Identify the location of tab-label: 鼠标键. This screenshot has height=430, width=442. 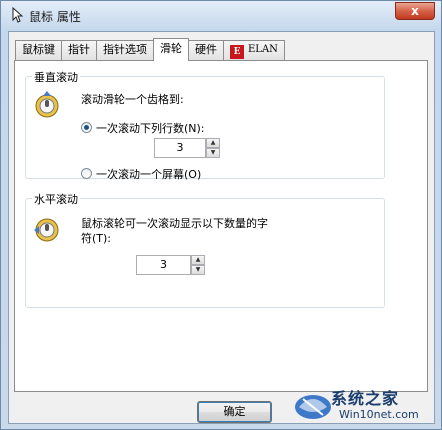
(38, 49).